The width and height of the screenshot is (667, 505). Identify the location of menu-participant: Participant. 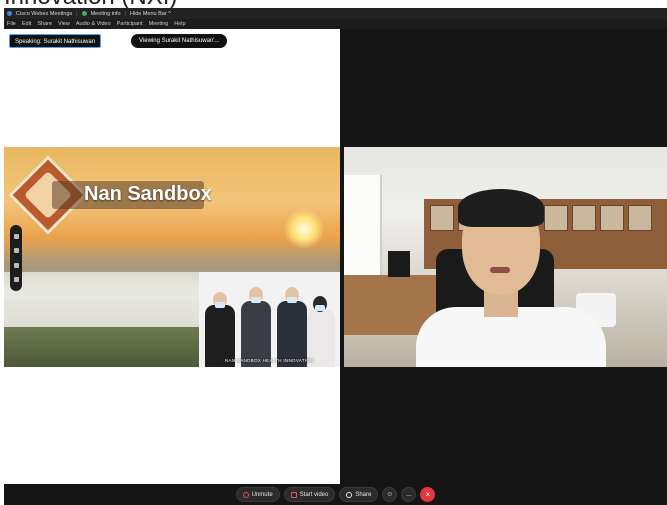
(130, 24).